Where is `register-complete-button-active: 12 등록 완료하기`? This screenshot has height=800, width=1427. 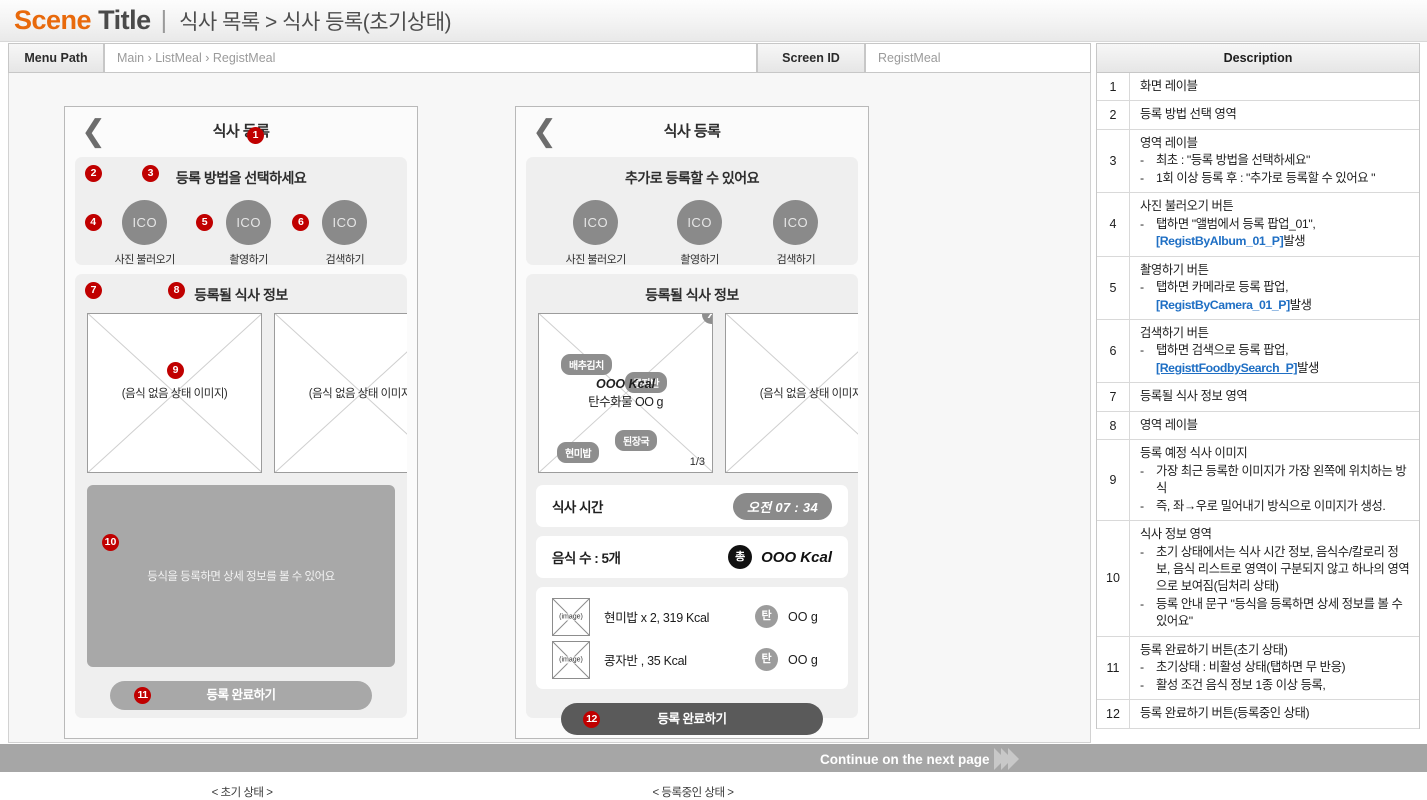
register-complete-button-active: 12 등록 완료하기 is located at coordinates (692, 719).